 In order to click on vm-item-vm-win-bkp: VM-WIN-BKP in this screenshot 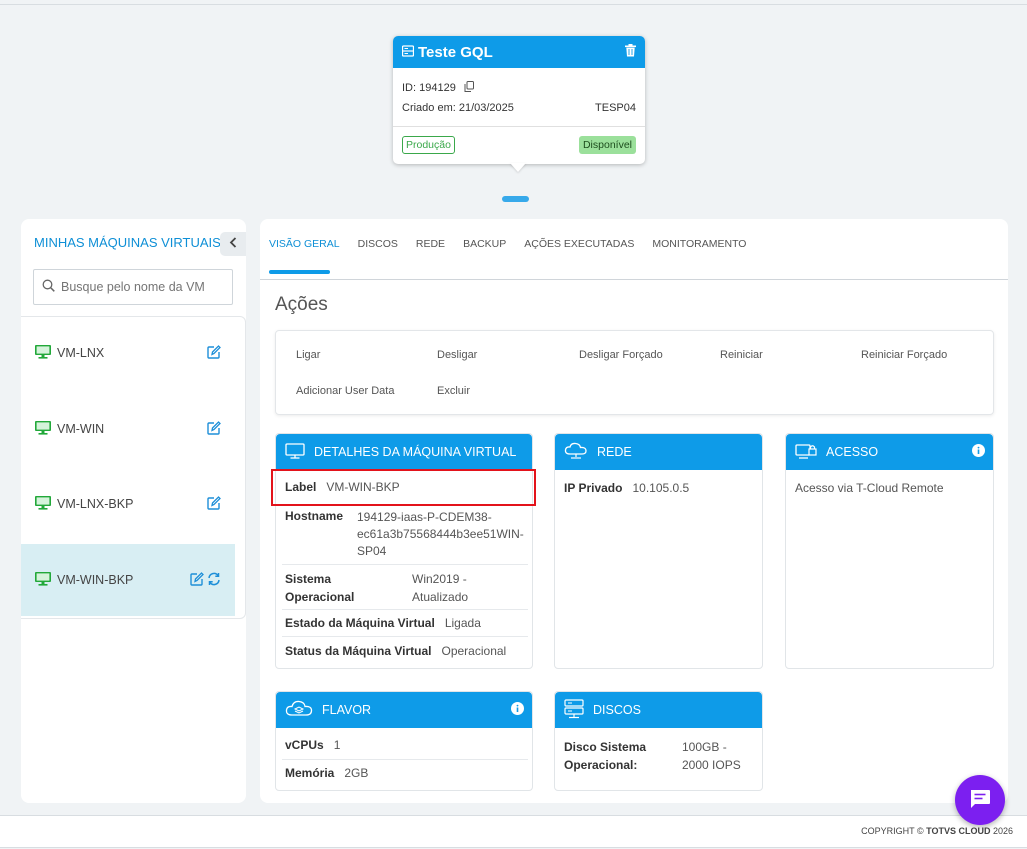, I will do `click(128, 580)`.